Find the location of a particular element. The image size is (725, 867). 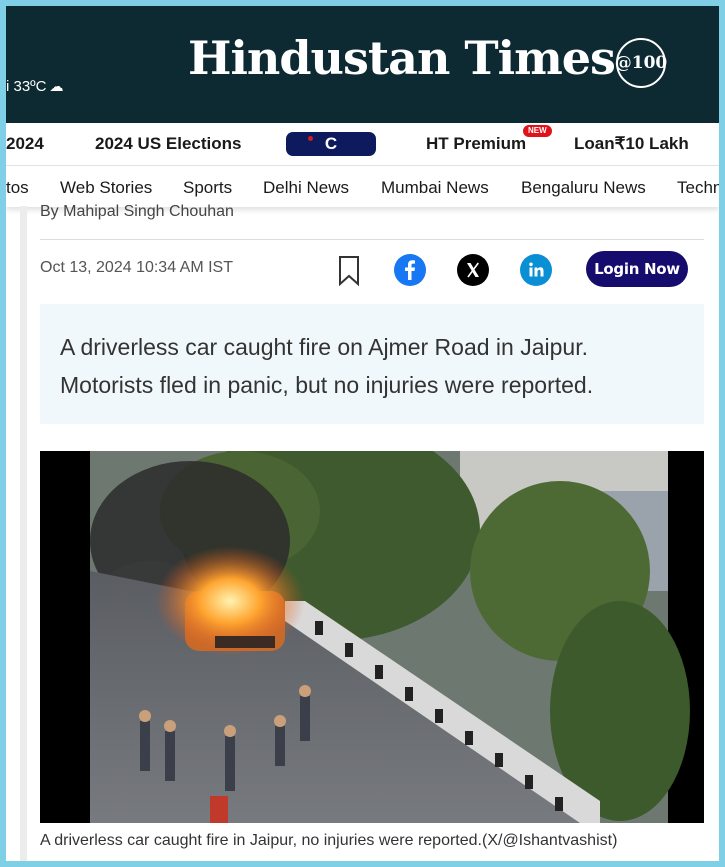

site-logo: Hindustan Times is located at coordinates (402, 58).